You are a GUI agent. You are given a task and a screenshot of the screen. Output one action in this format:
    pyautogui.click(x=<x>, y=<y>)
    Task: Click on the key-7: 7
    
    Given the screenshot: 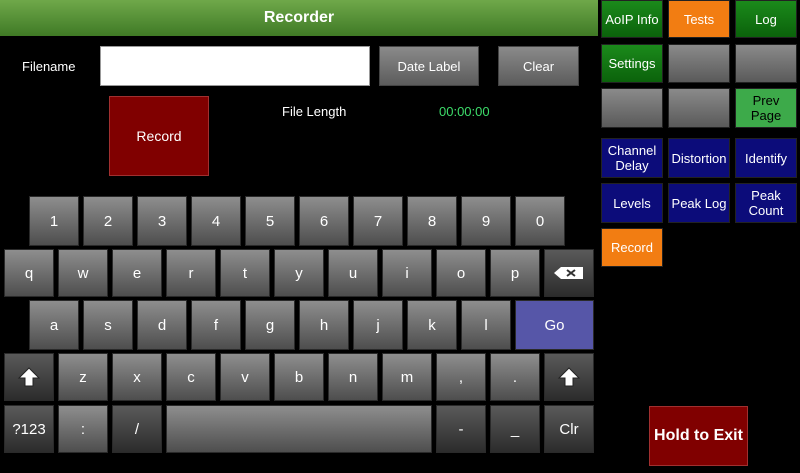 What is the action you would take?
    pyautogui.click(x=378, y=221)
    